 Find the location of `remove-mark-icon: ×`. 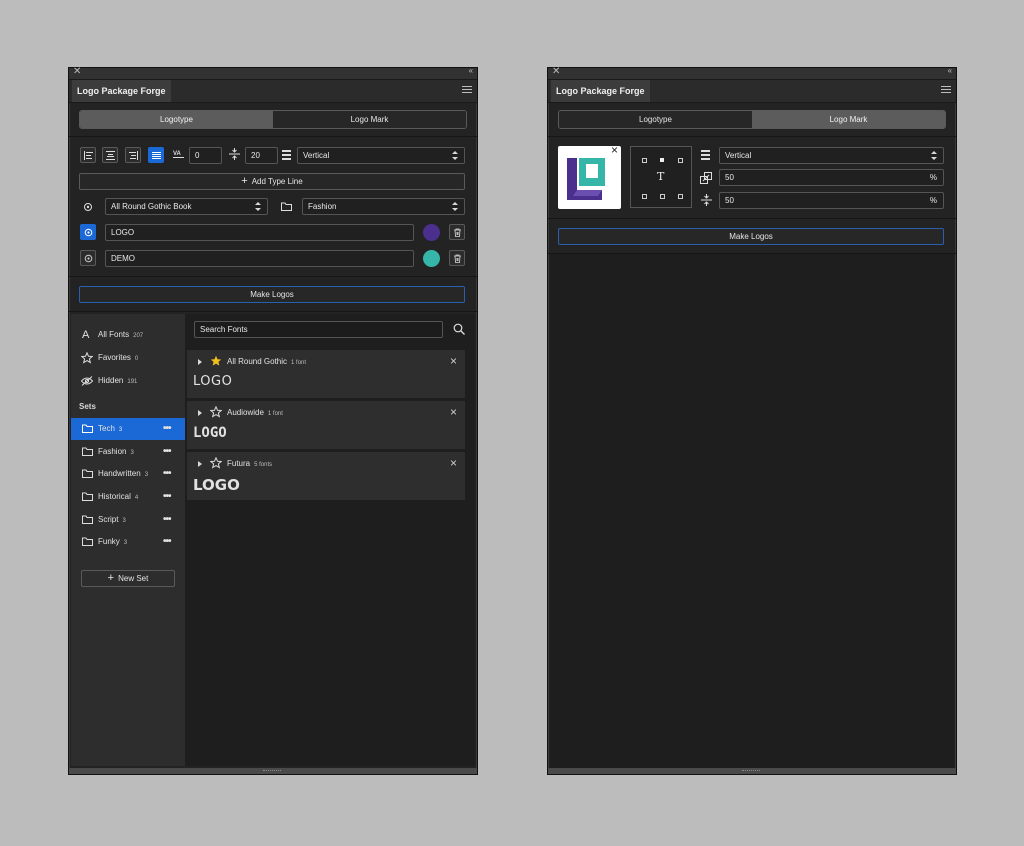

remove-mark-icon: × is located at coordinates (614, 150).